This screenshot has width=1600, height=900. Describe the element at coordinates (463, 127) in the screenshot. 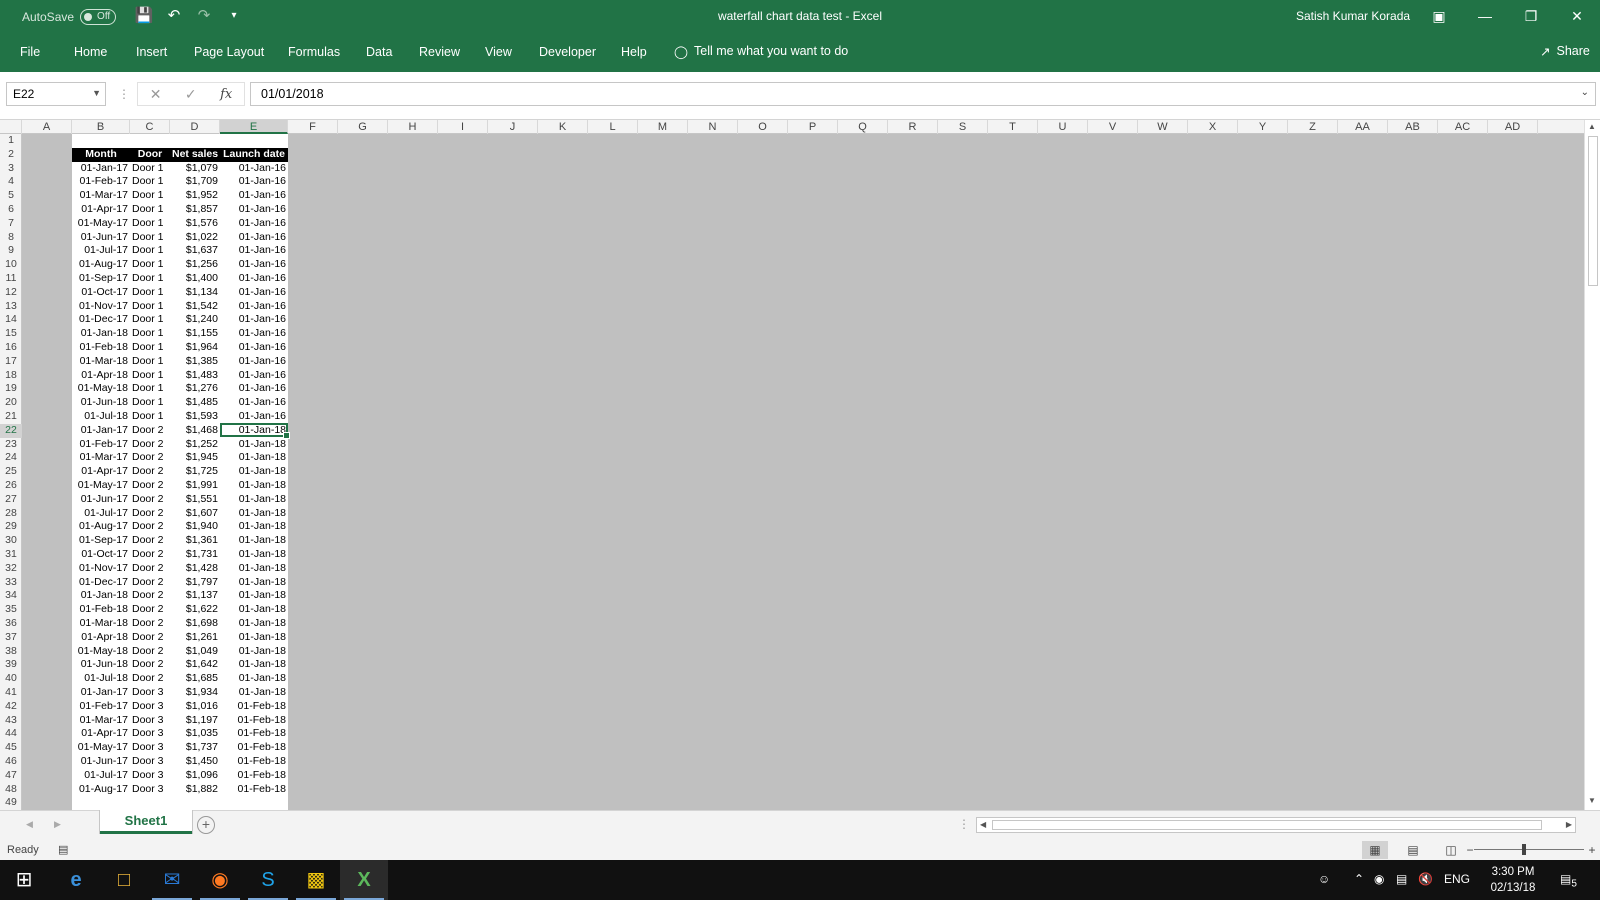

I see `column-header-i: I` at that location.